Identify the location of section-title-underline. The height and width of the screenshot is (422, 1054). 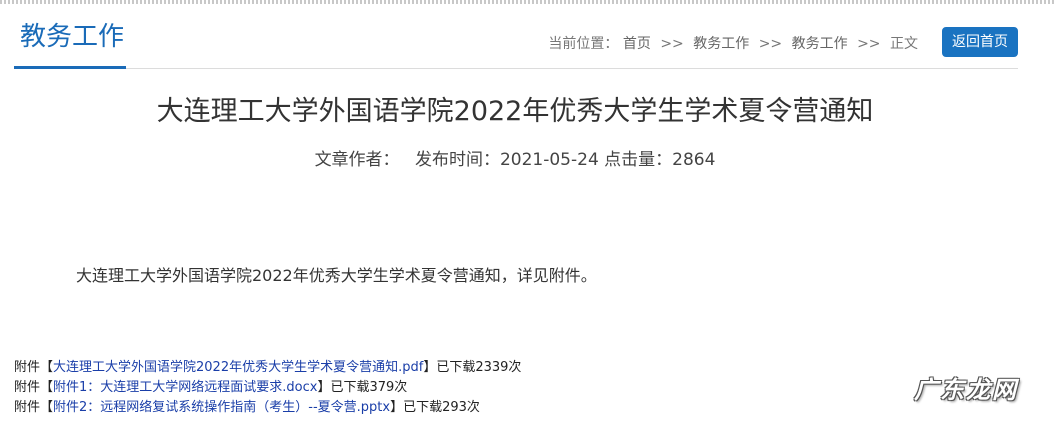
(70, 67).